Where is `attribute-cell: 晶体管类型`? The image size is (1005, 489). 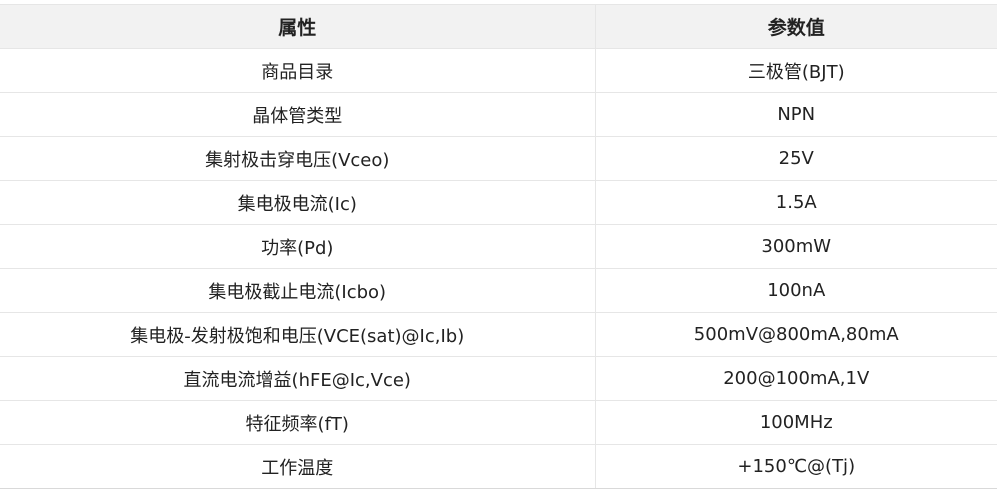
attribute-cell: 晶体管类型 is located at coordinates (297, 114).